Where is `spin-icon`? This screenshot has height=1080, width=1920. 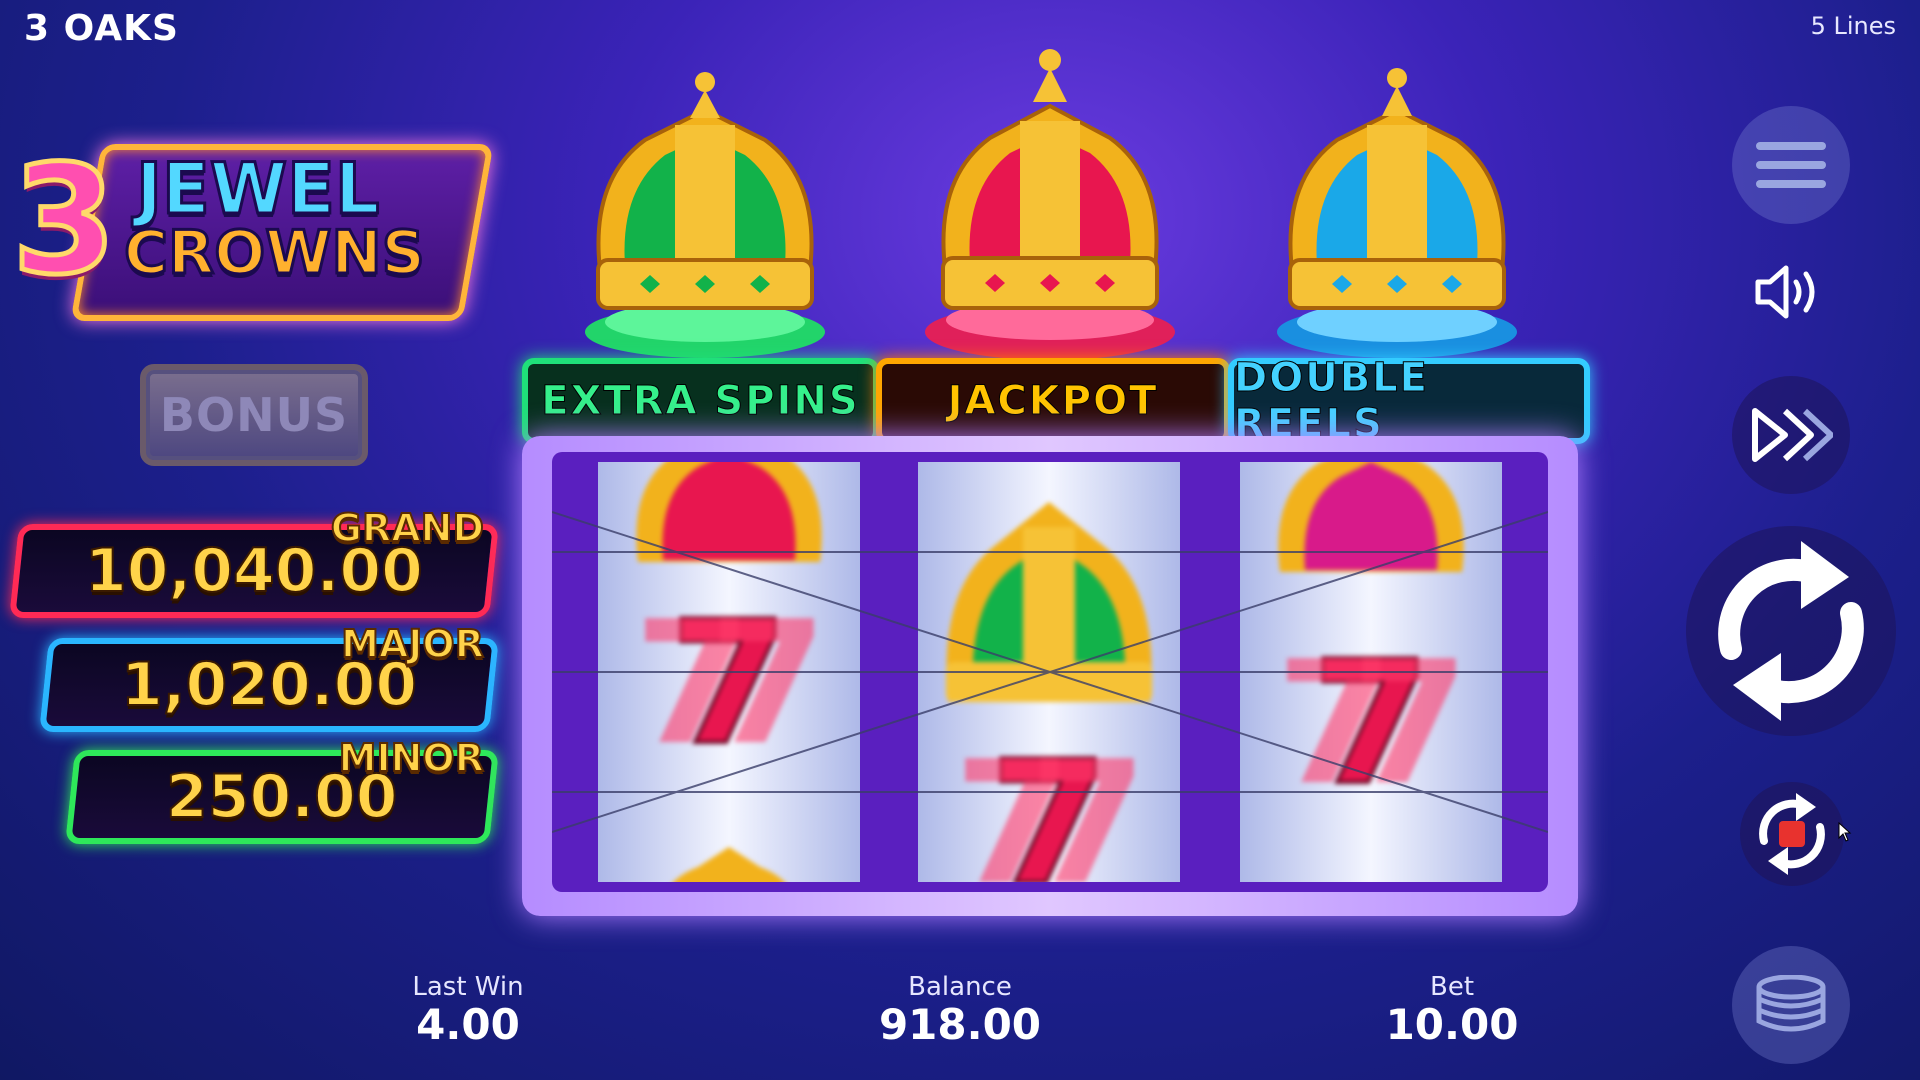 spin-icon is located at coordinates (1791, 631).